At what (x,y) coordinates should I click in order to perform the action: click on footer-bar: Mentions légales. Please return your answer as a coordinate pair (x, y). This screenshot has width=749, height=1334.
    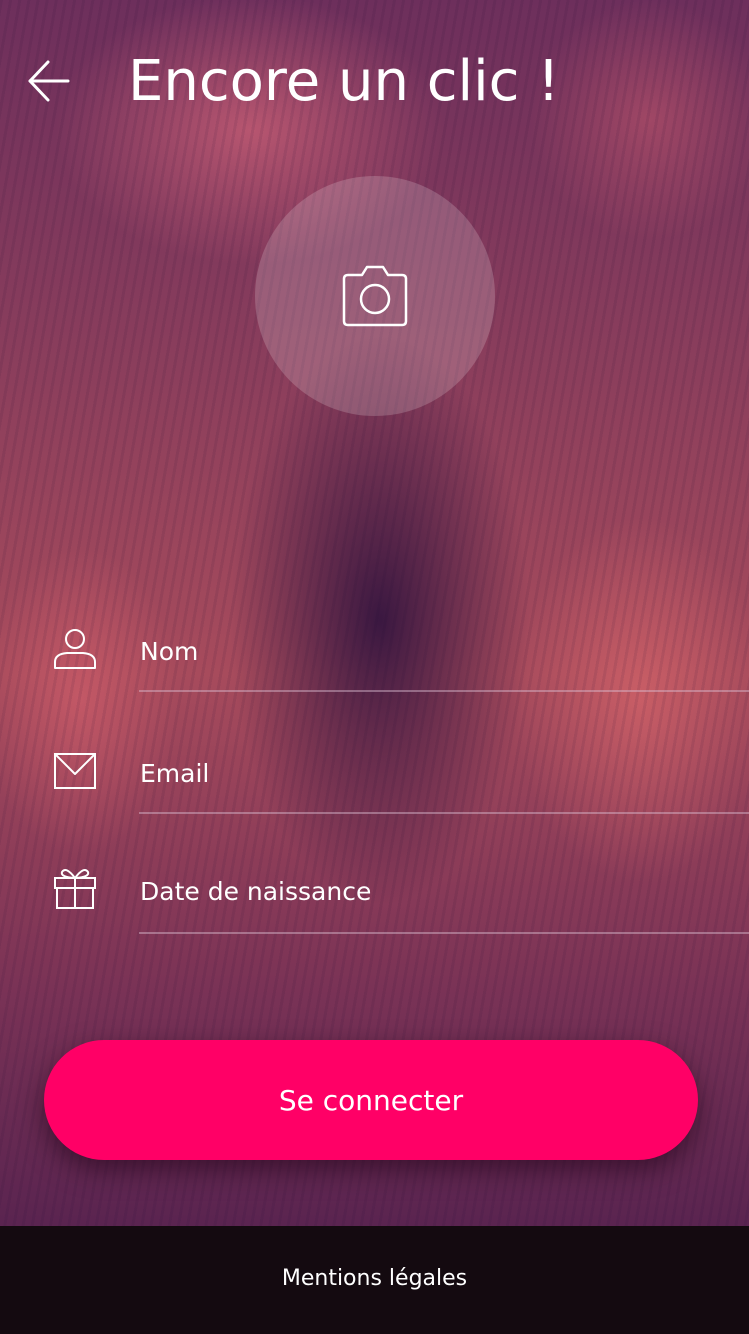
    Looking at the image, I should click on (374, 1280).